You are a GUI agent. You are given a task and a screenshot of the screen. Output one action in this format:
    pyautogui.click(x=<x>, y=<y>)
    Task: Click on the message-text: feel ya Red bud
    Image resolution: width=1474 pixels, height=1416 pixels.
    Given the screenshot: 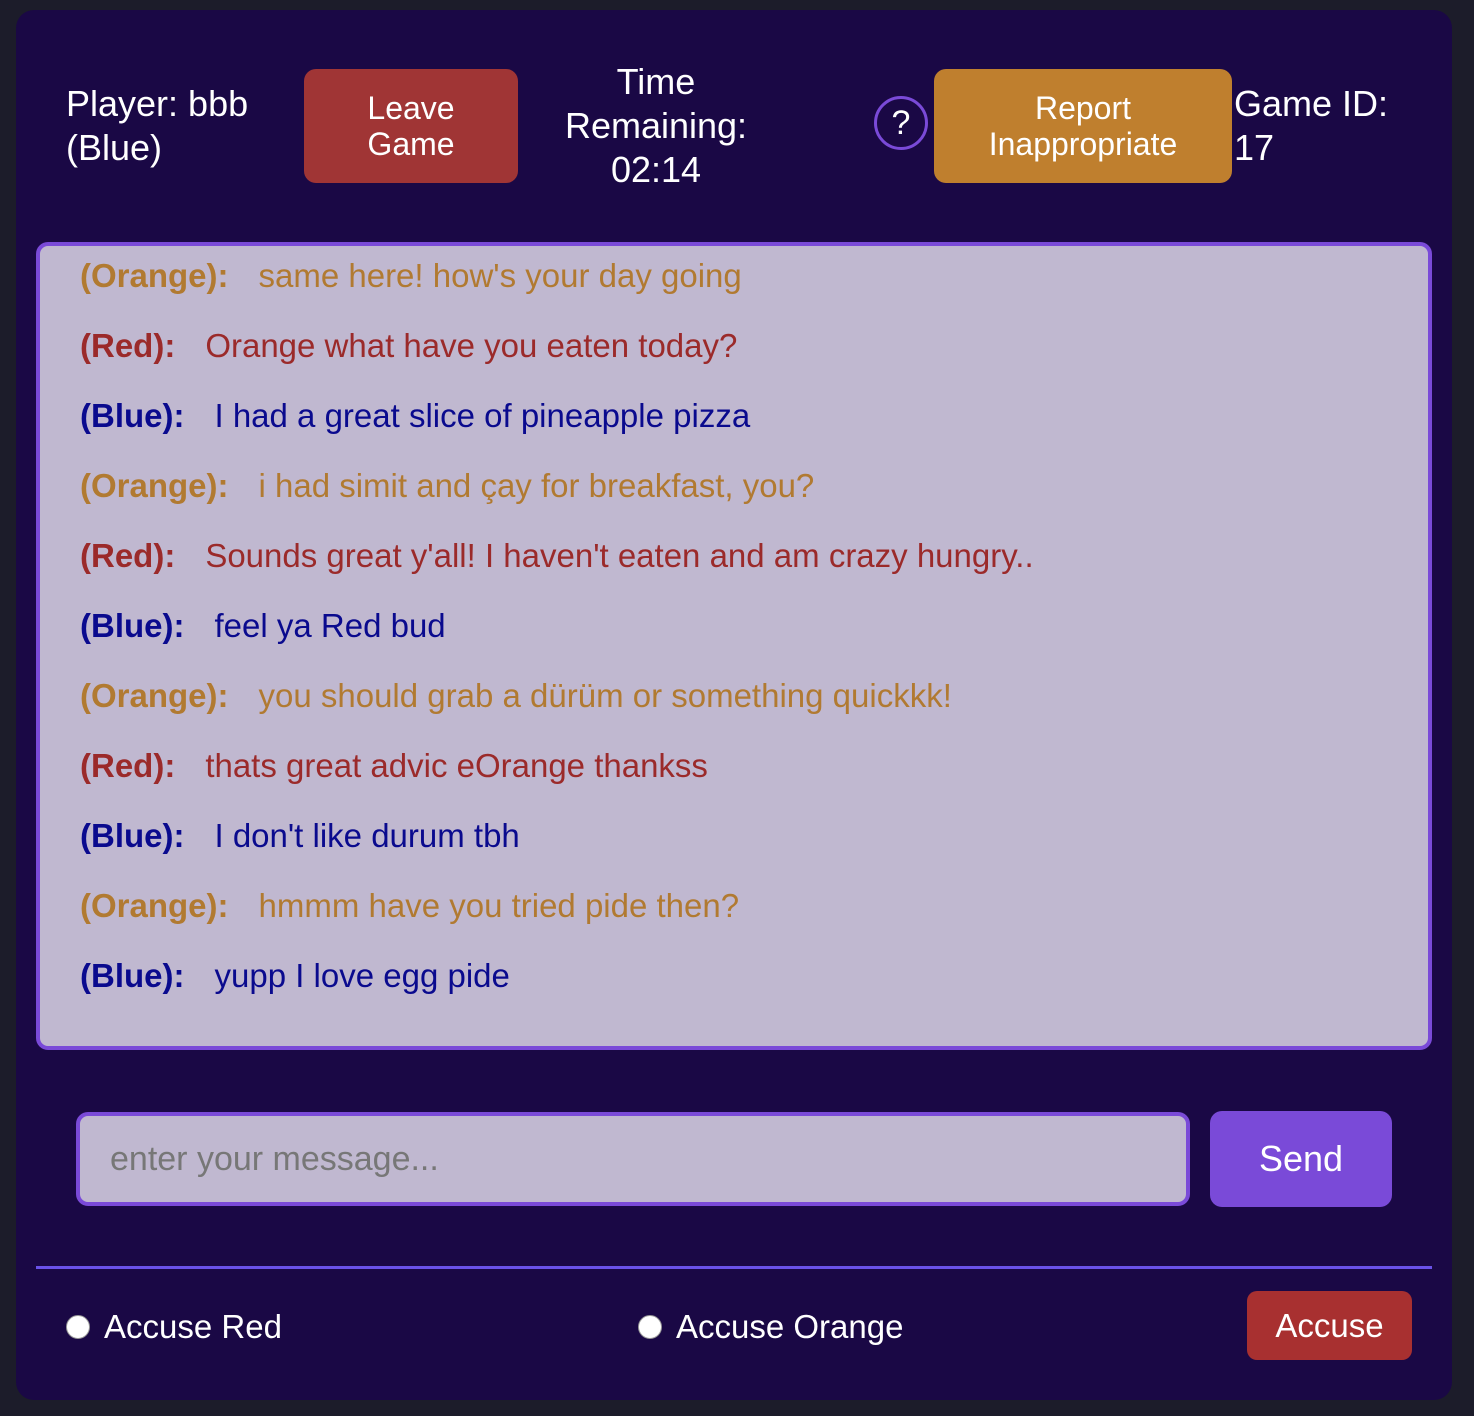 What is the action you would take?
    pyautogui.click(x=330, y=625)
    